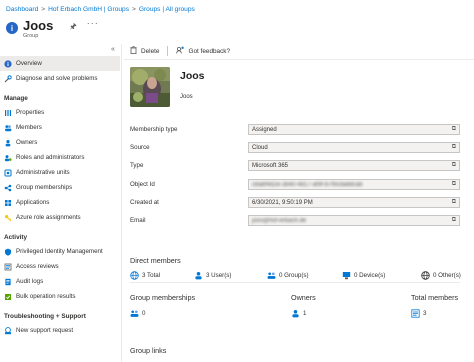 The height and width of the screenshot is (362, 474). Describe the element at coordinates (31, 36) in the screenshot. I see `page-subtitle: Group` at that location.